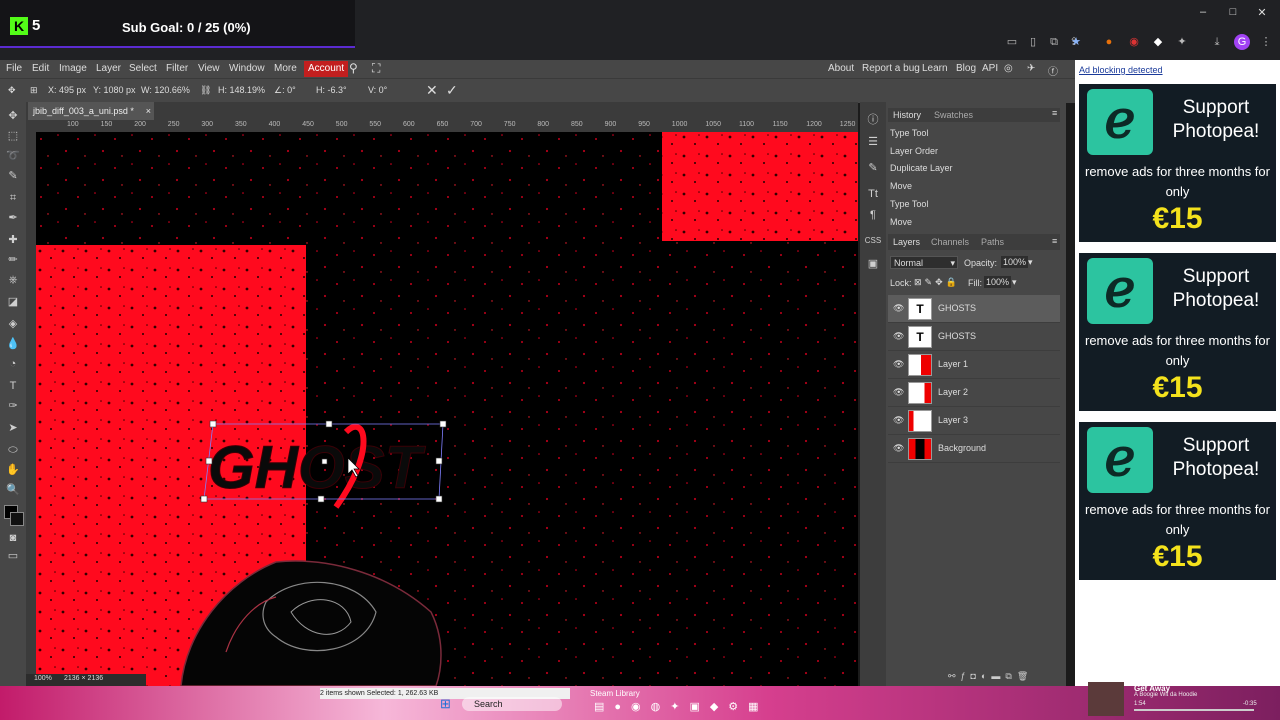 The height and width of the screenshot is (720, 1280). Describe the element at coordinates (615, 693) in the screenshot. I see `steam-library-label: Steam Library` at that location.